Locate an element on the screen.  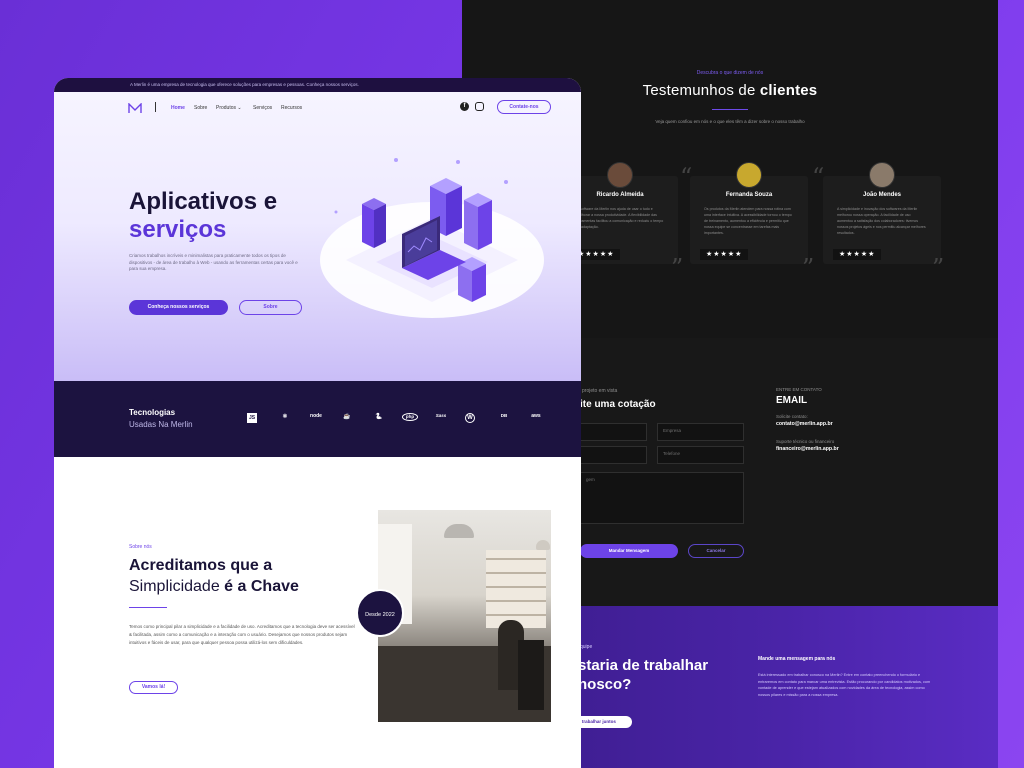
contact-info-title: EMAIL is located at coordinates (792, 400).